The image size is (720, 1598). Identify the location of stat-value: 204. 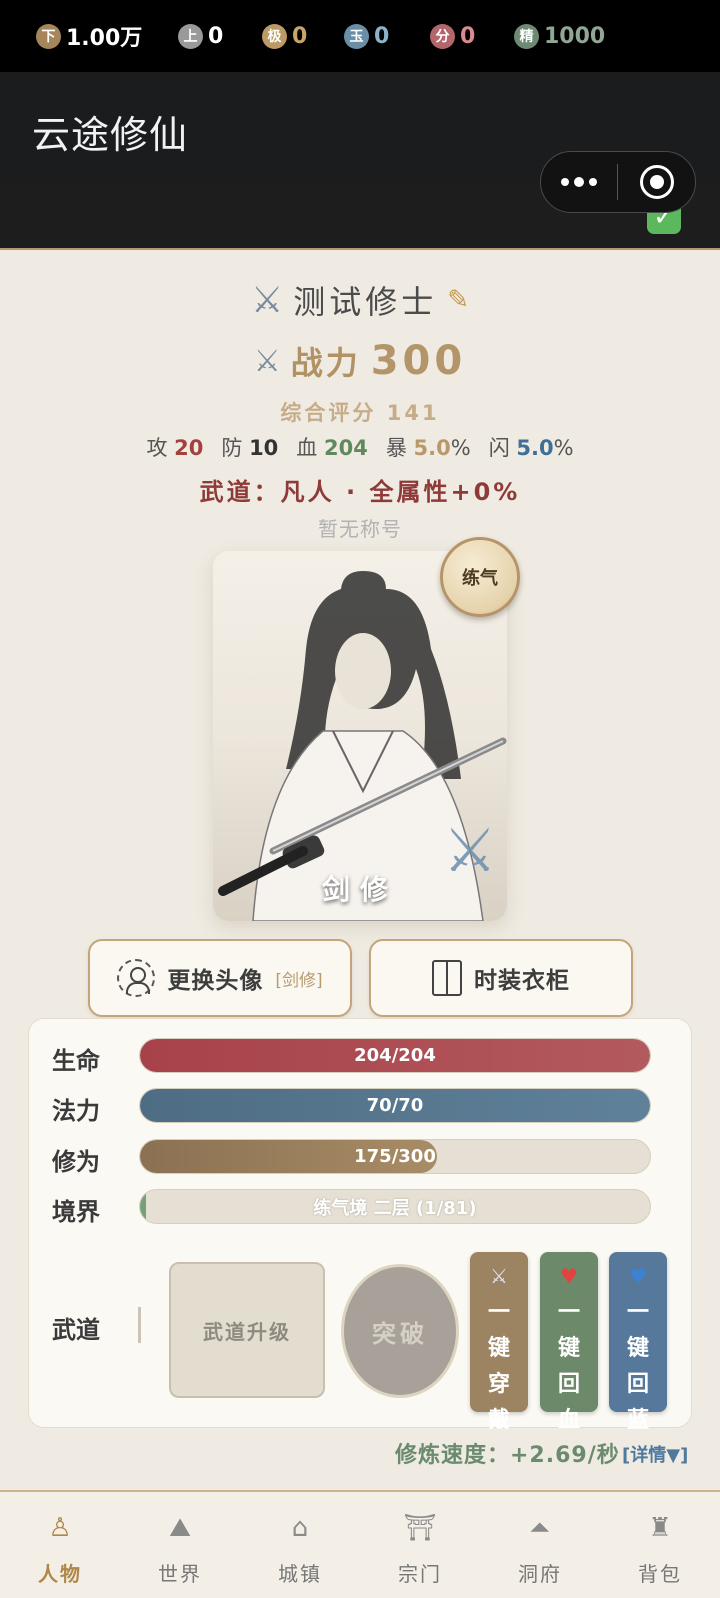
(345, 448).